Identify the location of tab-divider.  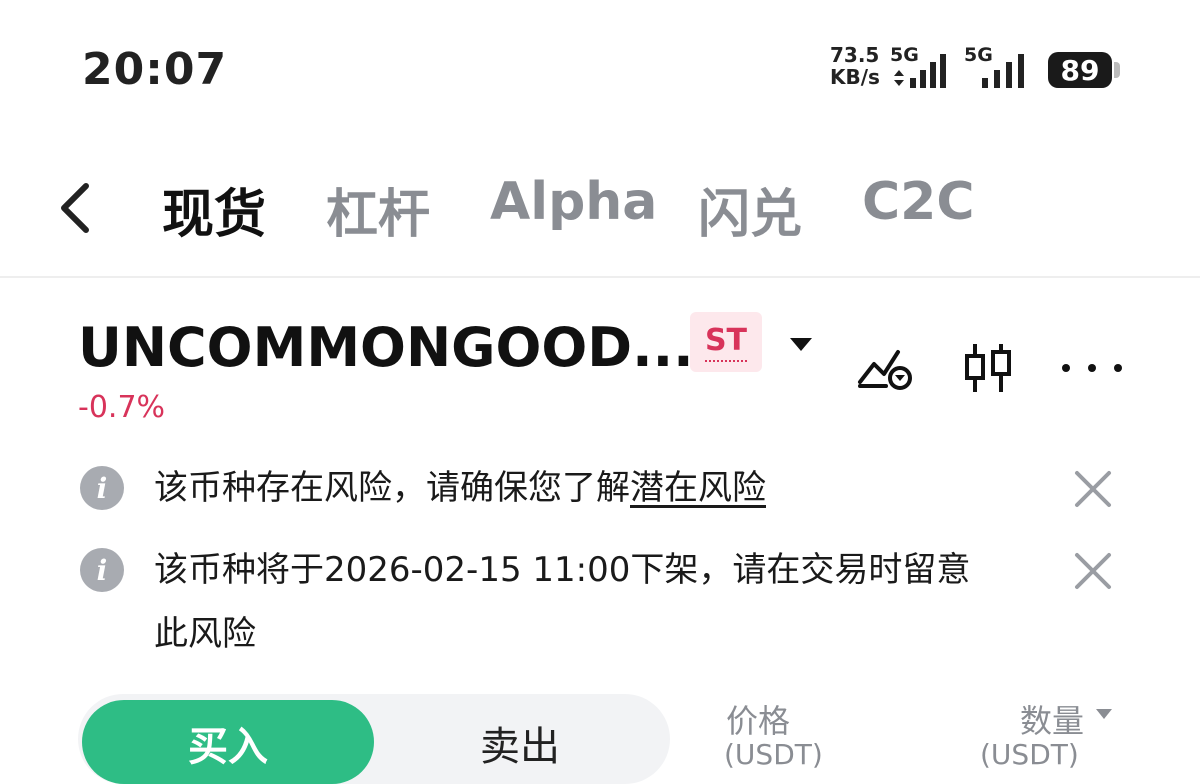
(600, 277).